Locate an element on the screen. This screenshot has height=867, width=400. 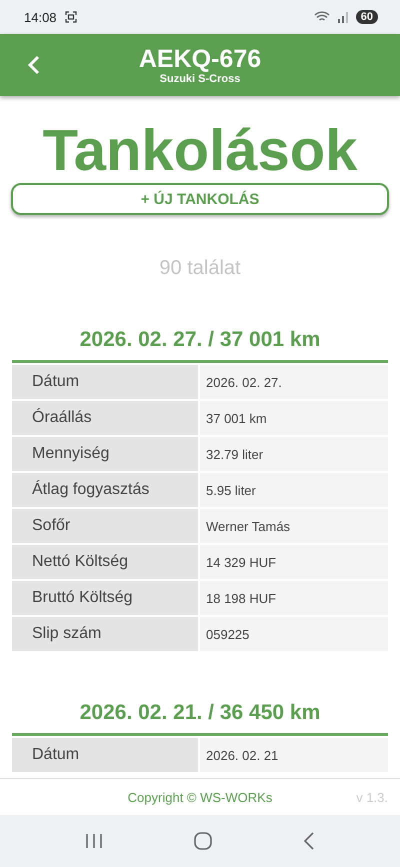
field-label: Sofőr is located at coordinates (105, 526).